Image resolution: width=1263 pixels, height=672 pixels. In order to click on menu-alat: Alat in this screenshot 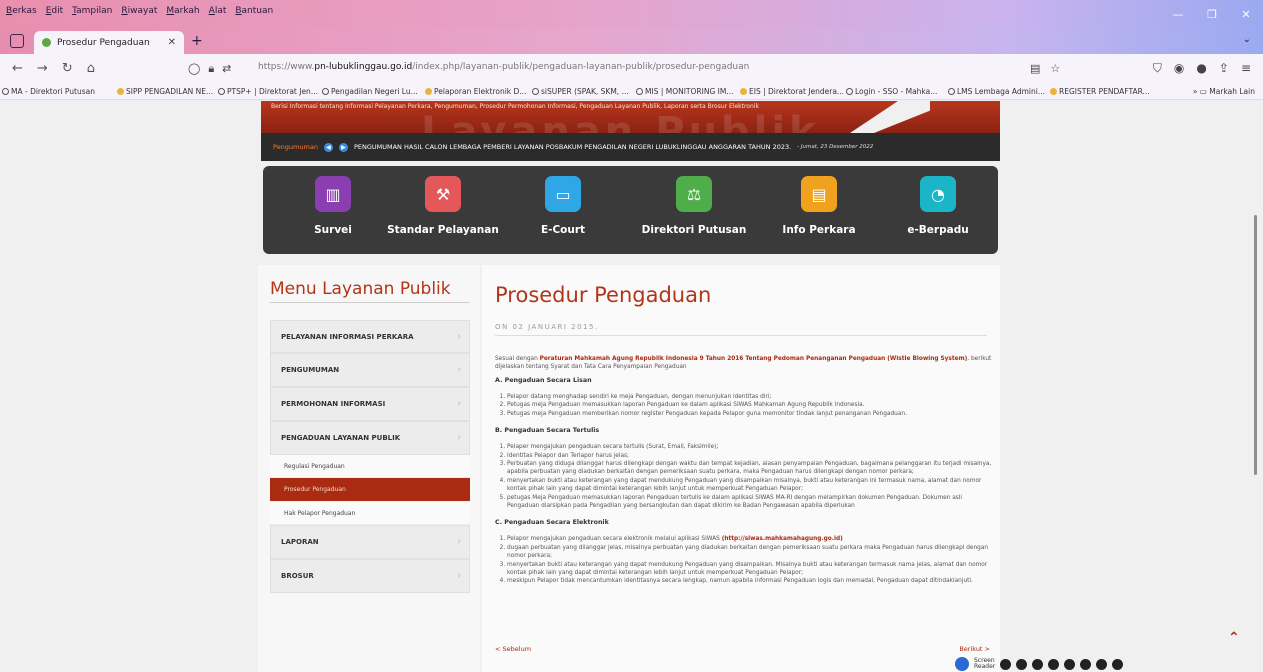, I will do `click(218, 11)`.